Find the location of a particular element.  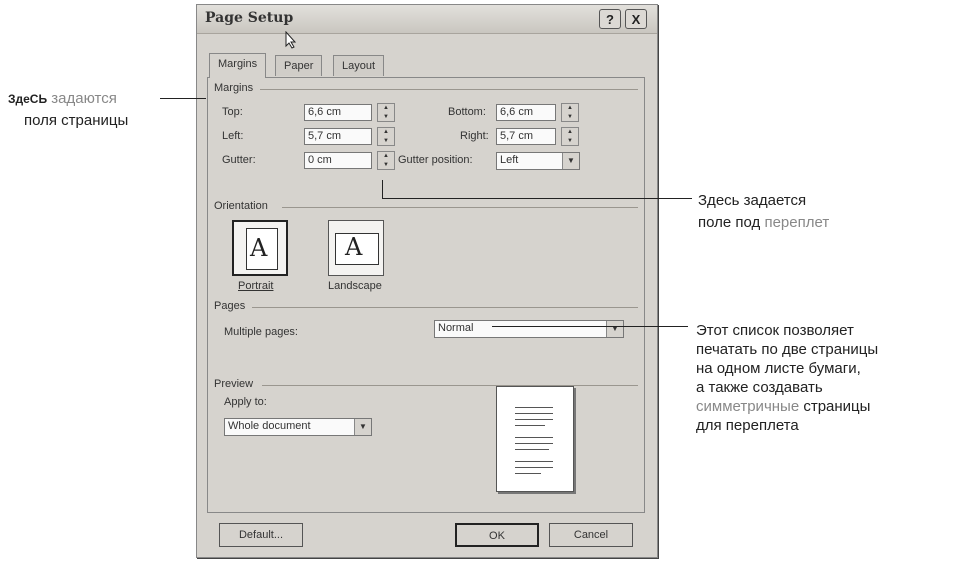

right-margin-spinner: 5,7 cm ▲ ▼ is located at coordinates (537, 136).